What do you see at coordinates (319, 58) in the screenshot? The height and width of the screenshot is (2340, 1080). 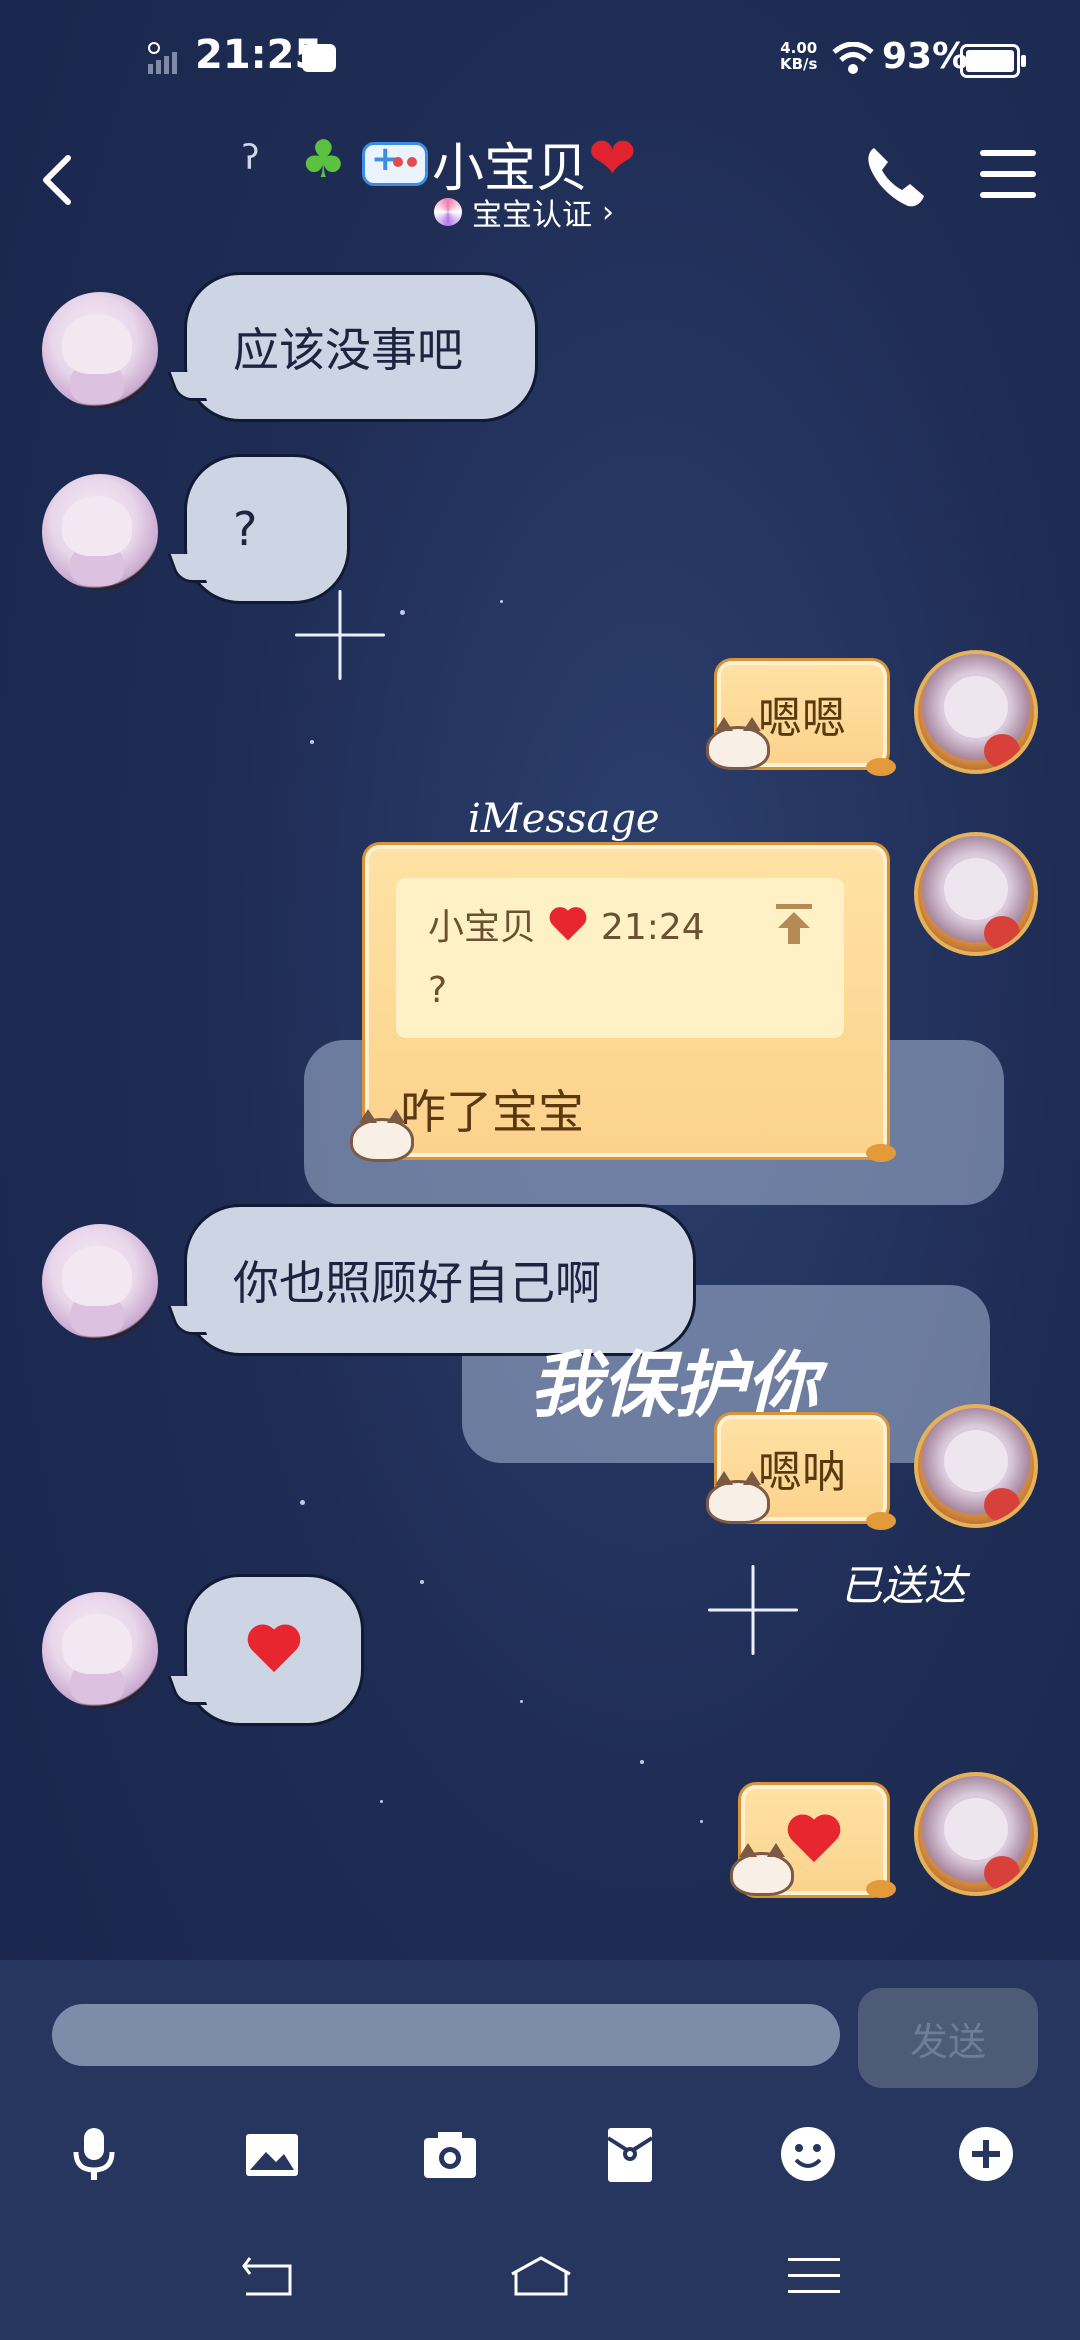 I see `notification-icon` at bounding box center [319, 58].